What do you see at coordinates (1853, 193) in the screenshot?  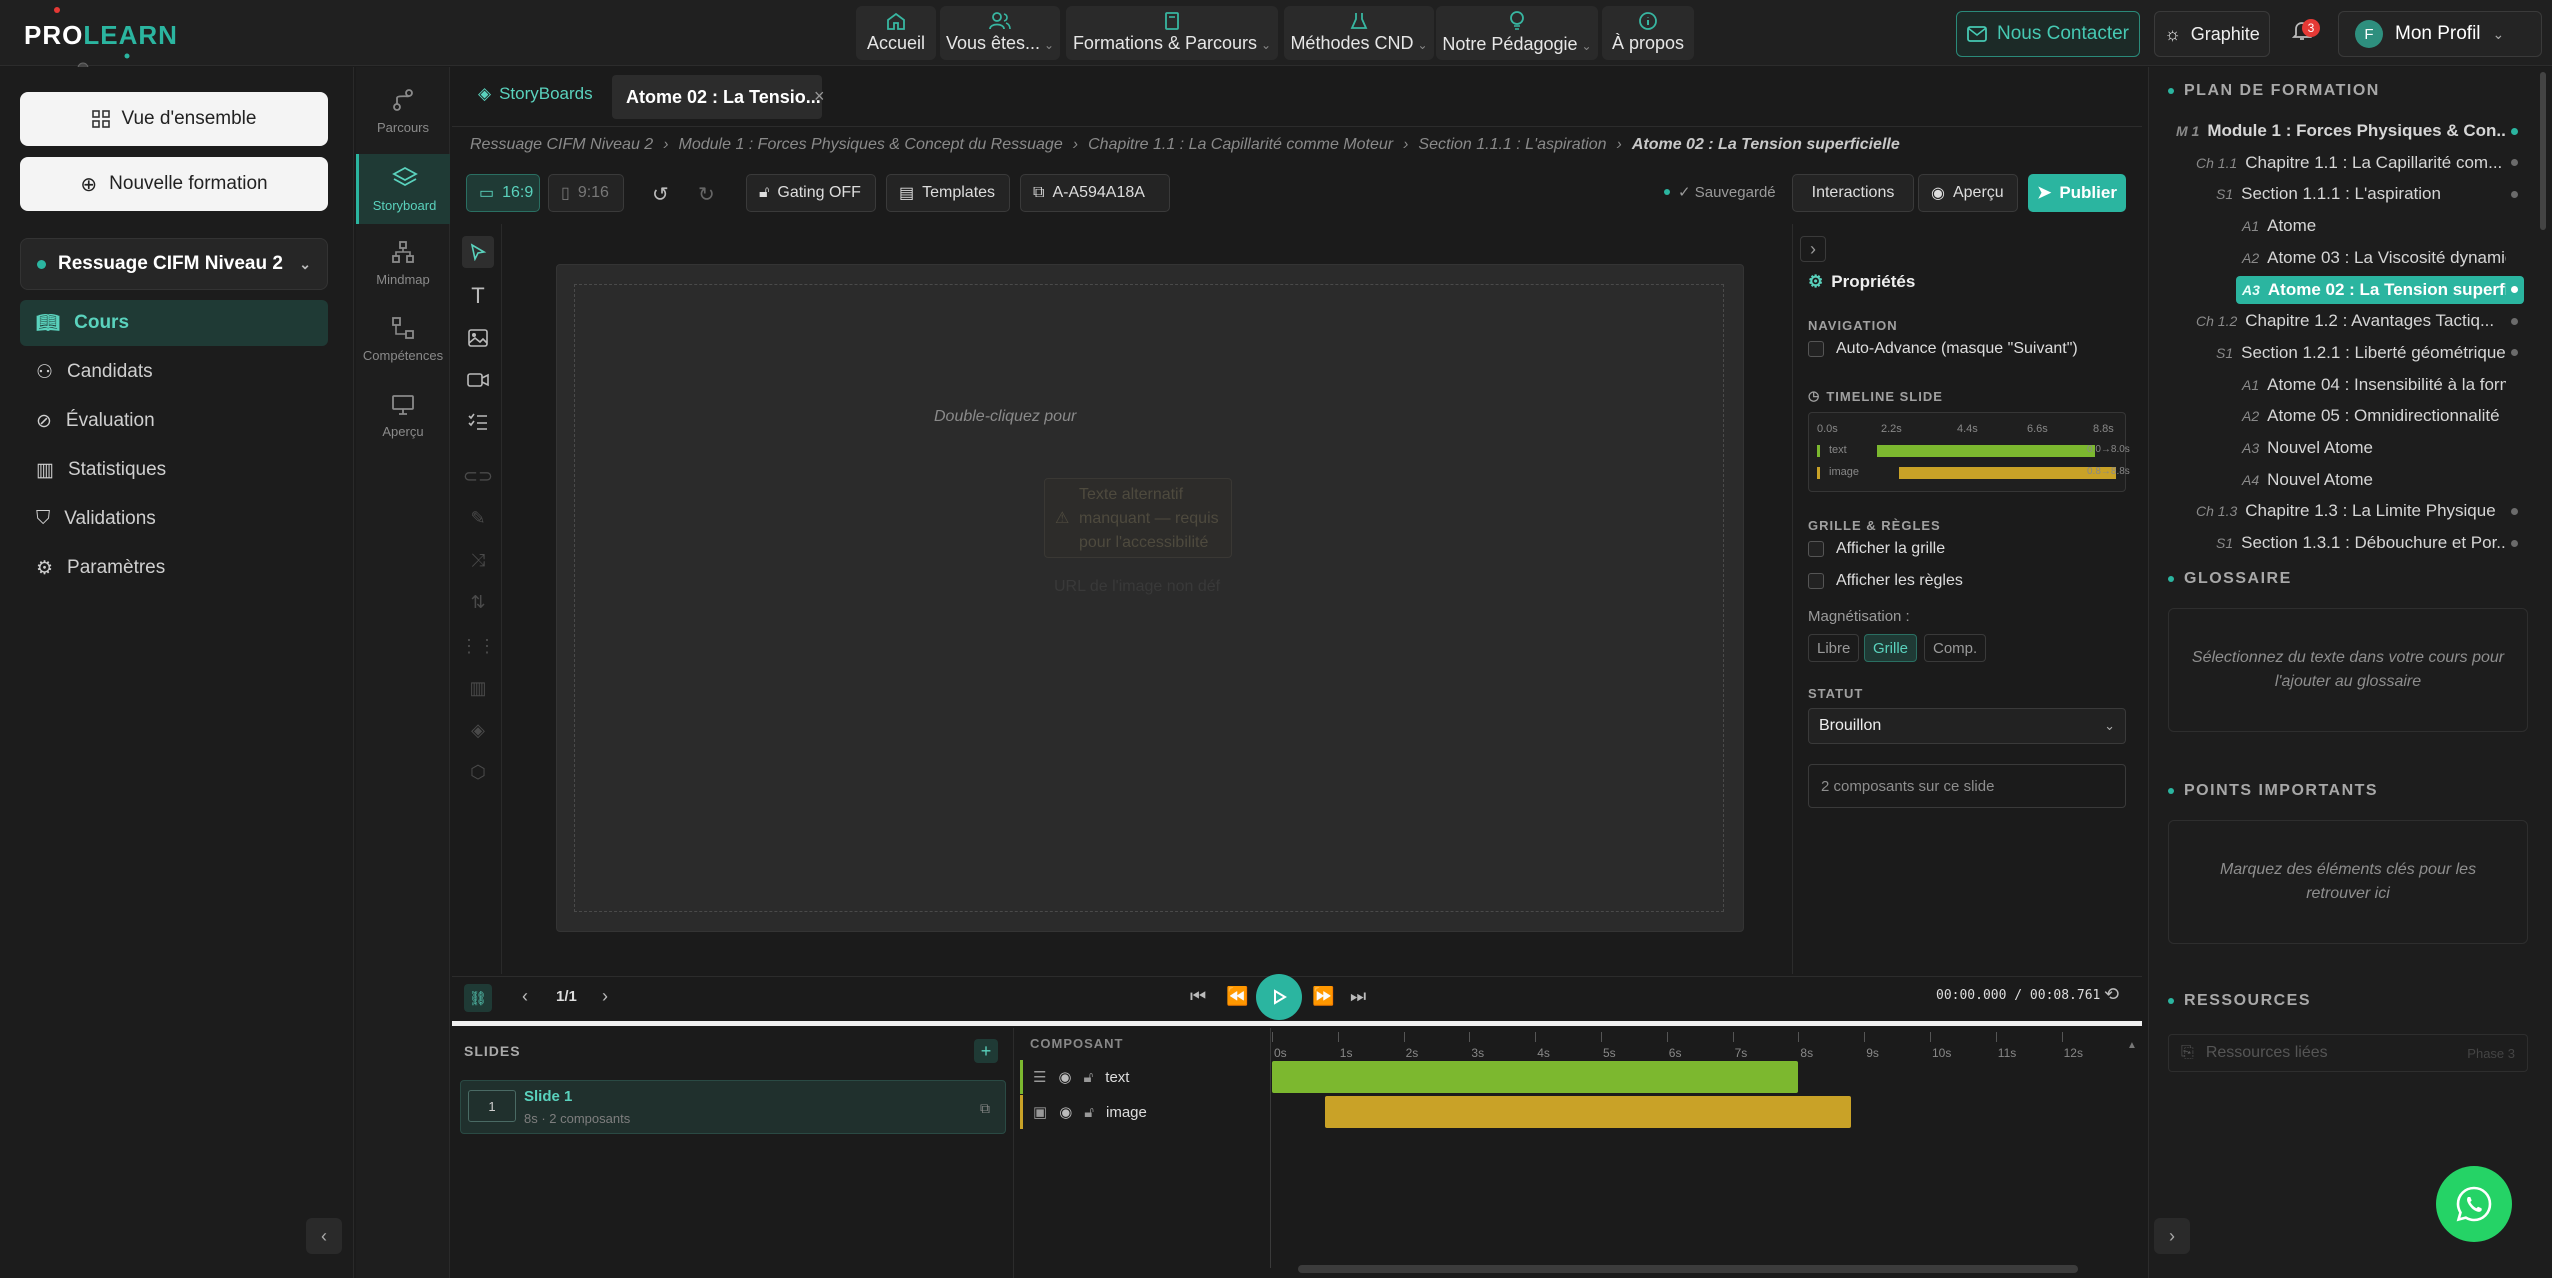 I see `interactions-button: Interactions` at bounding box center [1853, 193].